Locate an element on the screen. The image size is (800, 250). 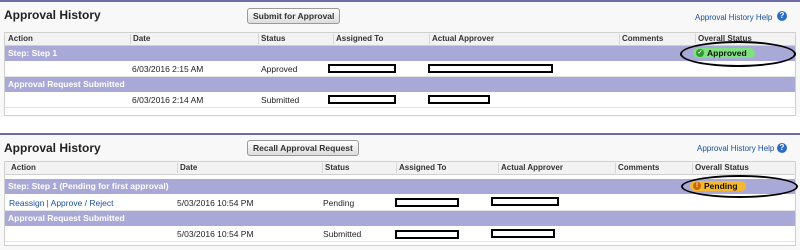
reassign-link: Reassign is located at coordinates (26, 203).